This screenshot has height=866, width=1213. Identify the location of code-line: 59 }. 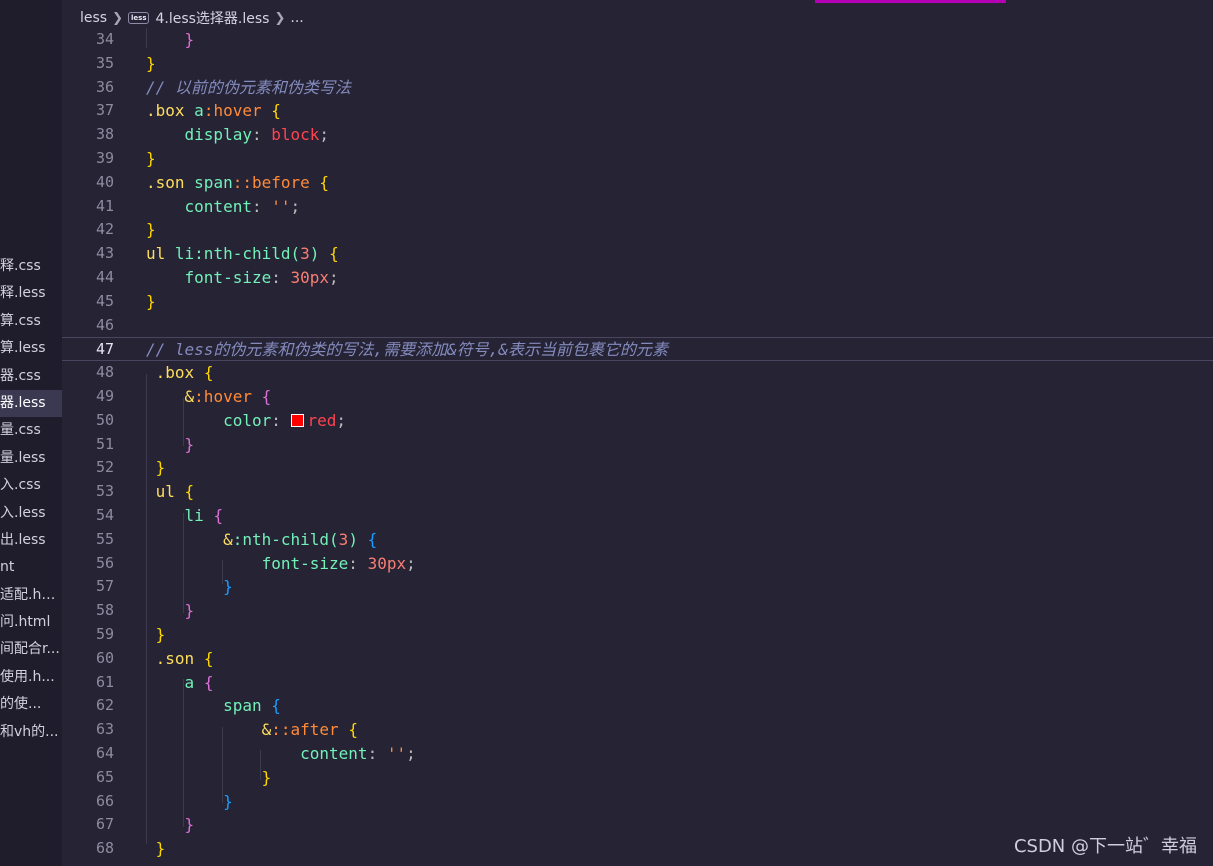
(637, 635).